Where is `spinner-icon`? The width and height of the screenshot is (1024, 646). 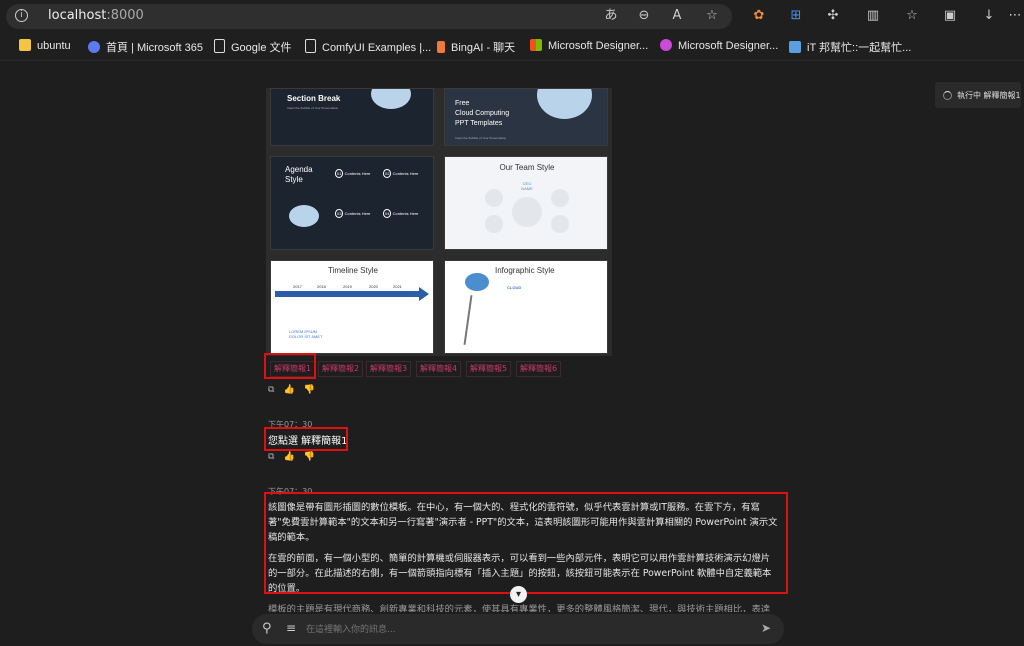 spinner-icon is located at coordinates (947, 95).